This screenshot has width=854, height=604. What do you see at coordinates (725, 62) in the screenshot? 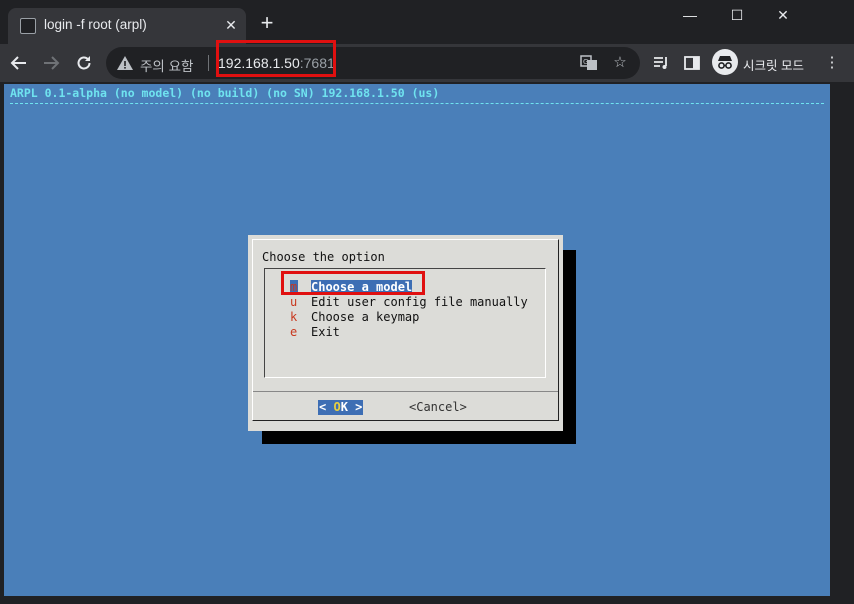
I see `incognito-icon` at bounding box center [725, 62].